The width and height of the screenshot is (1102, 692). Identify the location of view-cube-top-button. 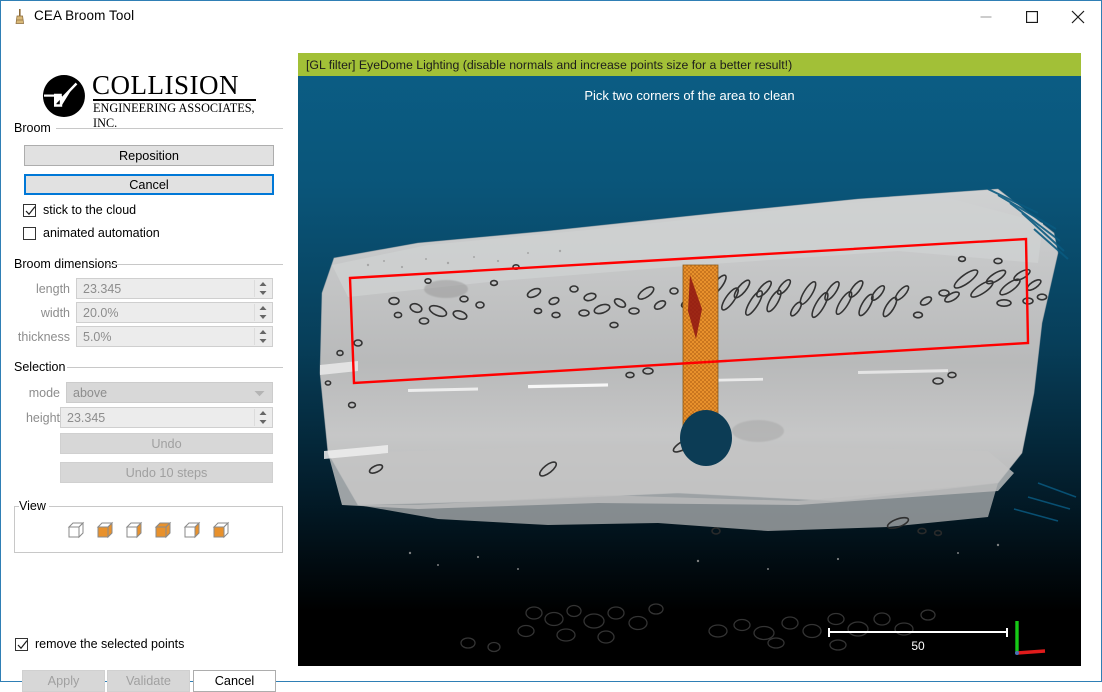
(163, 531).